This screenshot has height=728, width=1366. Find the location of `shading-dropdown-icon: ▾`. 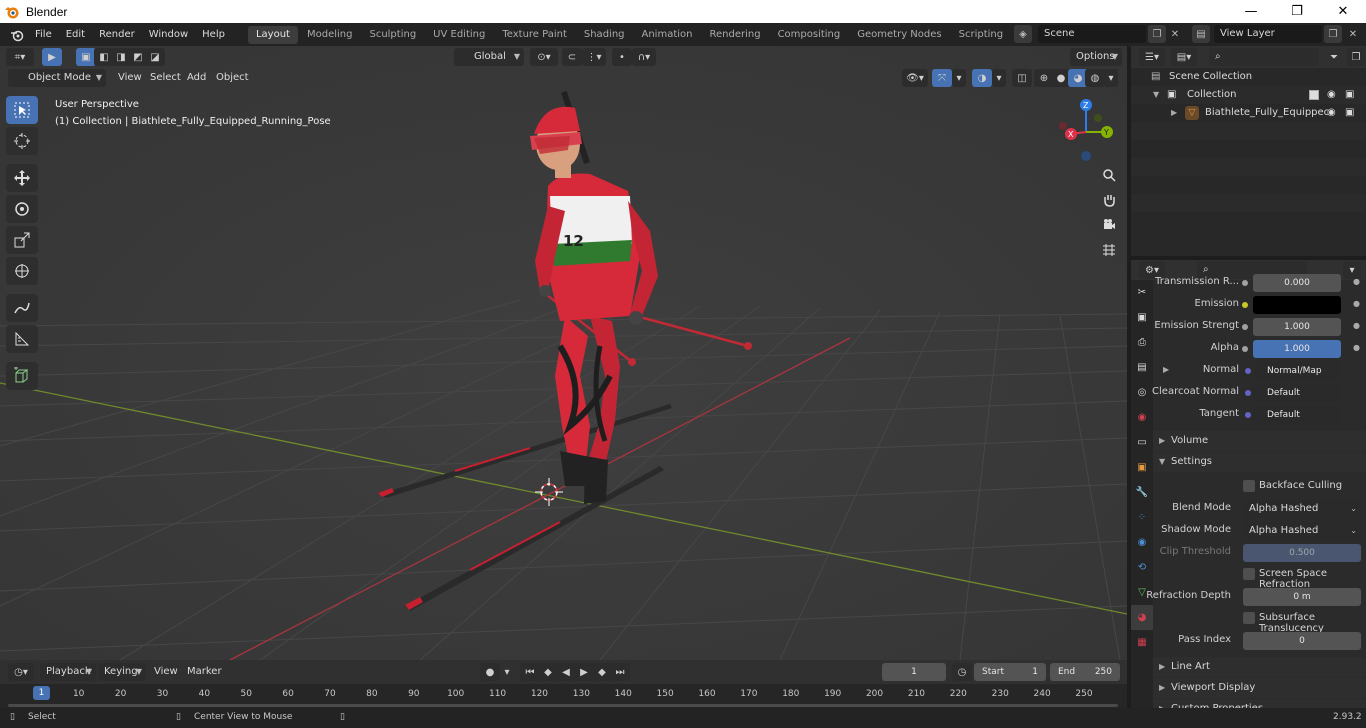

shading-dropdown-icon: ▾ is located at coordinates (1111, 78).